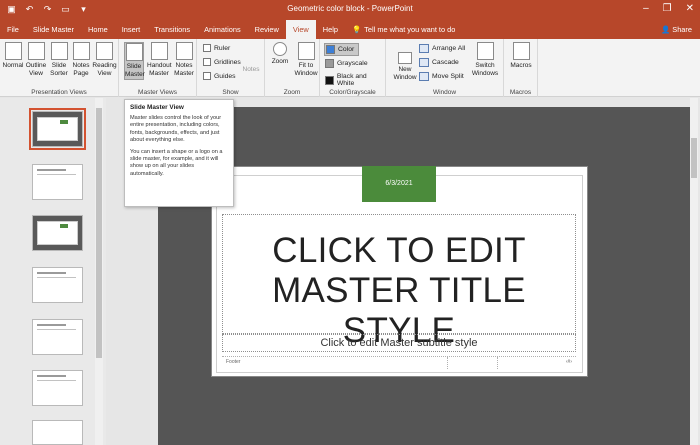  Describe the element at coordinates (59, 60) in the screenshot. I see `slide-sorter-button: Slide Sorter` at that location.